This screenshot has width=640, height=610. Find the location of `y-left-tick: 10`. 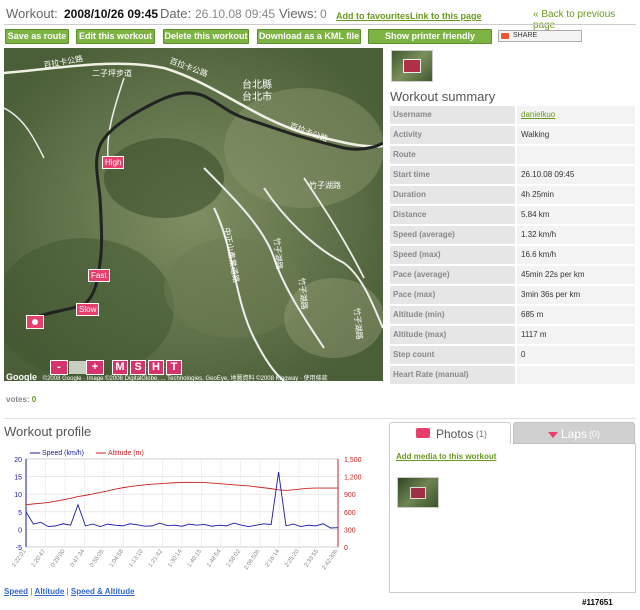

y-left-tick: 10 is located at coordinates (18, 495).